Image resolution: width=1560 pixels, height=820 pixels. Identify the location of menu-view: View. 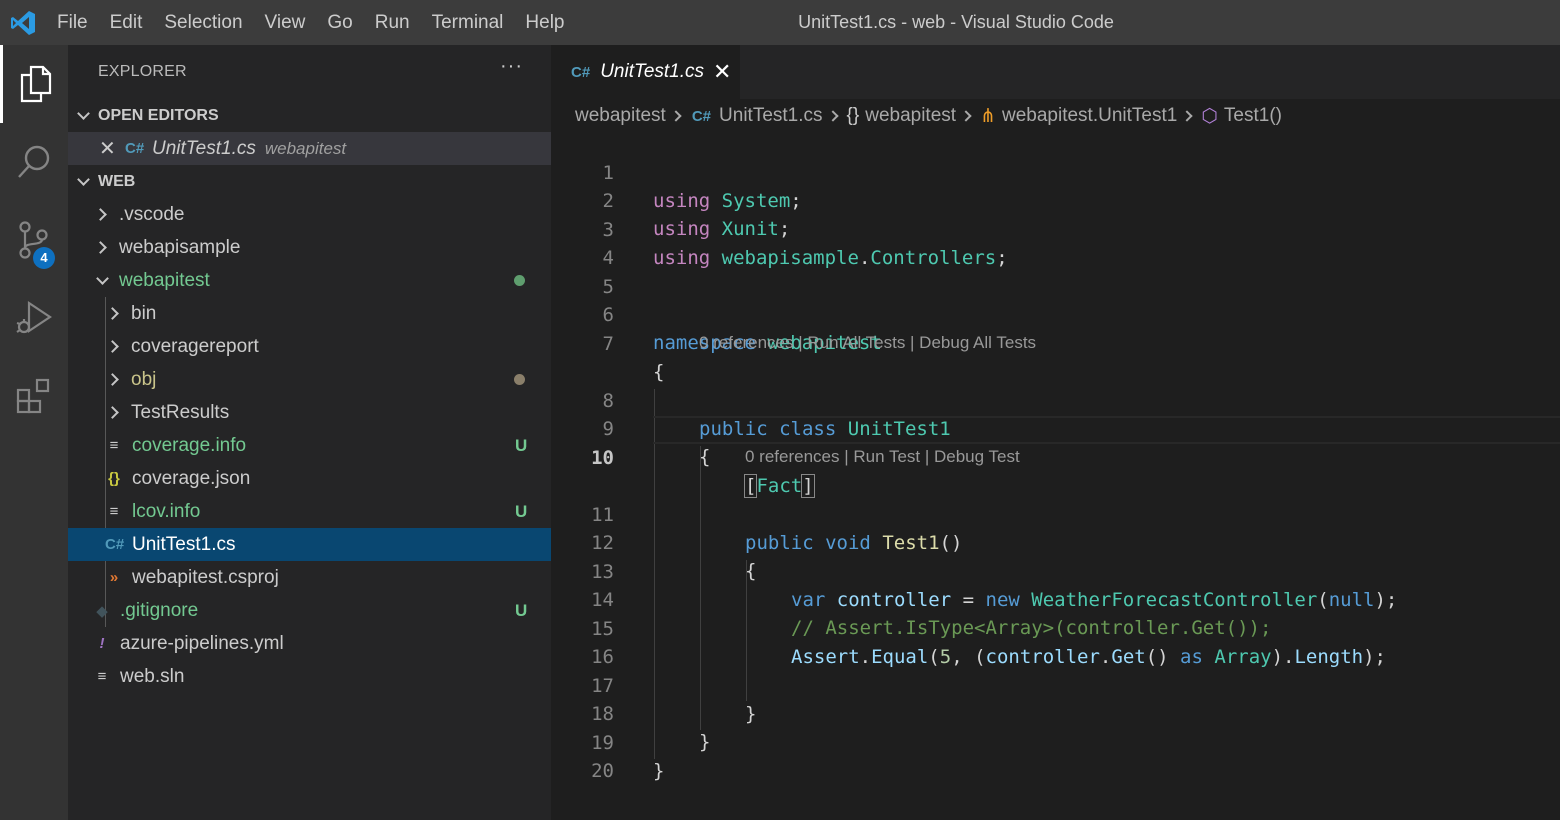
(285, 22).